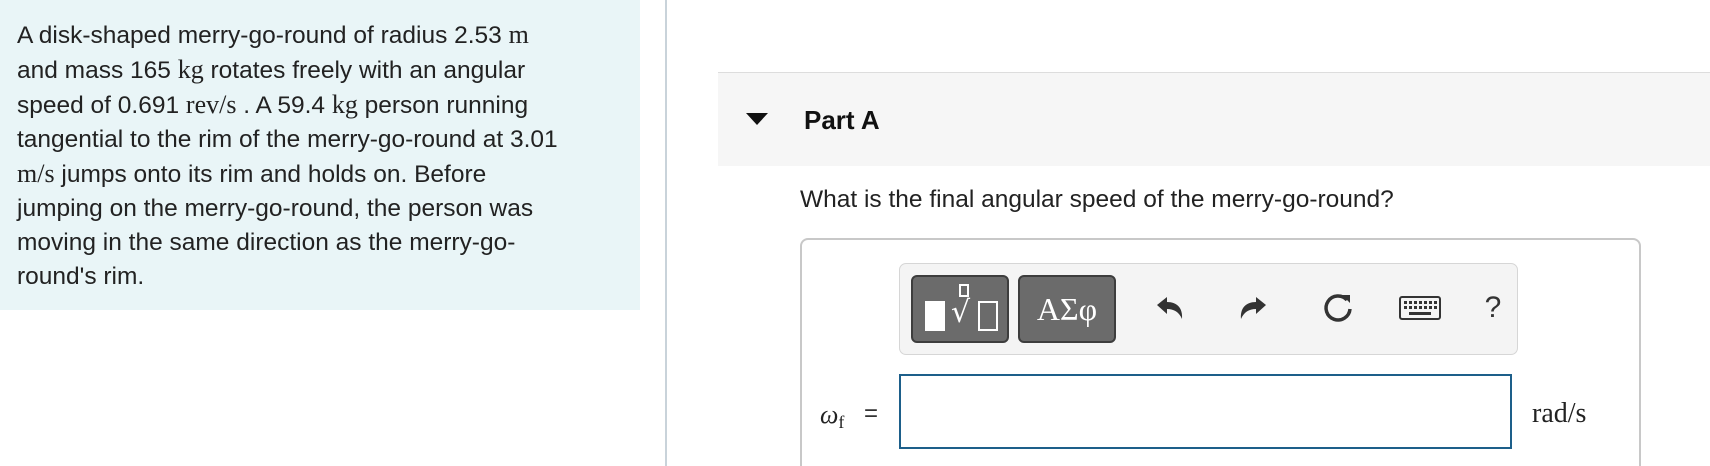 Image resolution: width=1710 pixels, height=466 pixels. Describe the element at coordinates (1214, 119) in the screenshot. I see `part-a-header: Part A` at that location.